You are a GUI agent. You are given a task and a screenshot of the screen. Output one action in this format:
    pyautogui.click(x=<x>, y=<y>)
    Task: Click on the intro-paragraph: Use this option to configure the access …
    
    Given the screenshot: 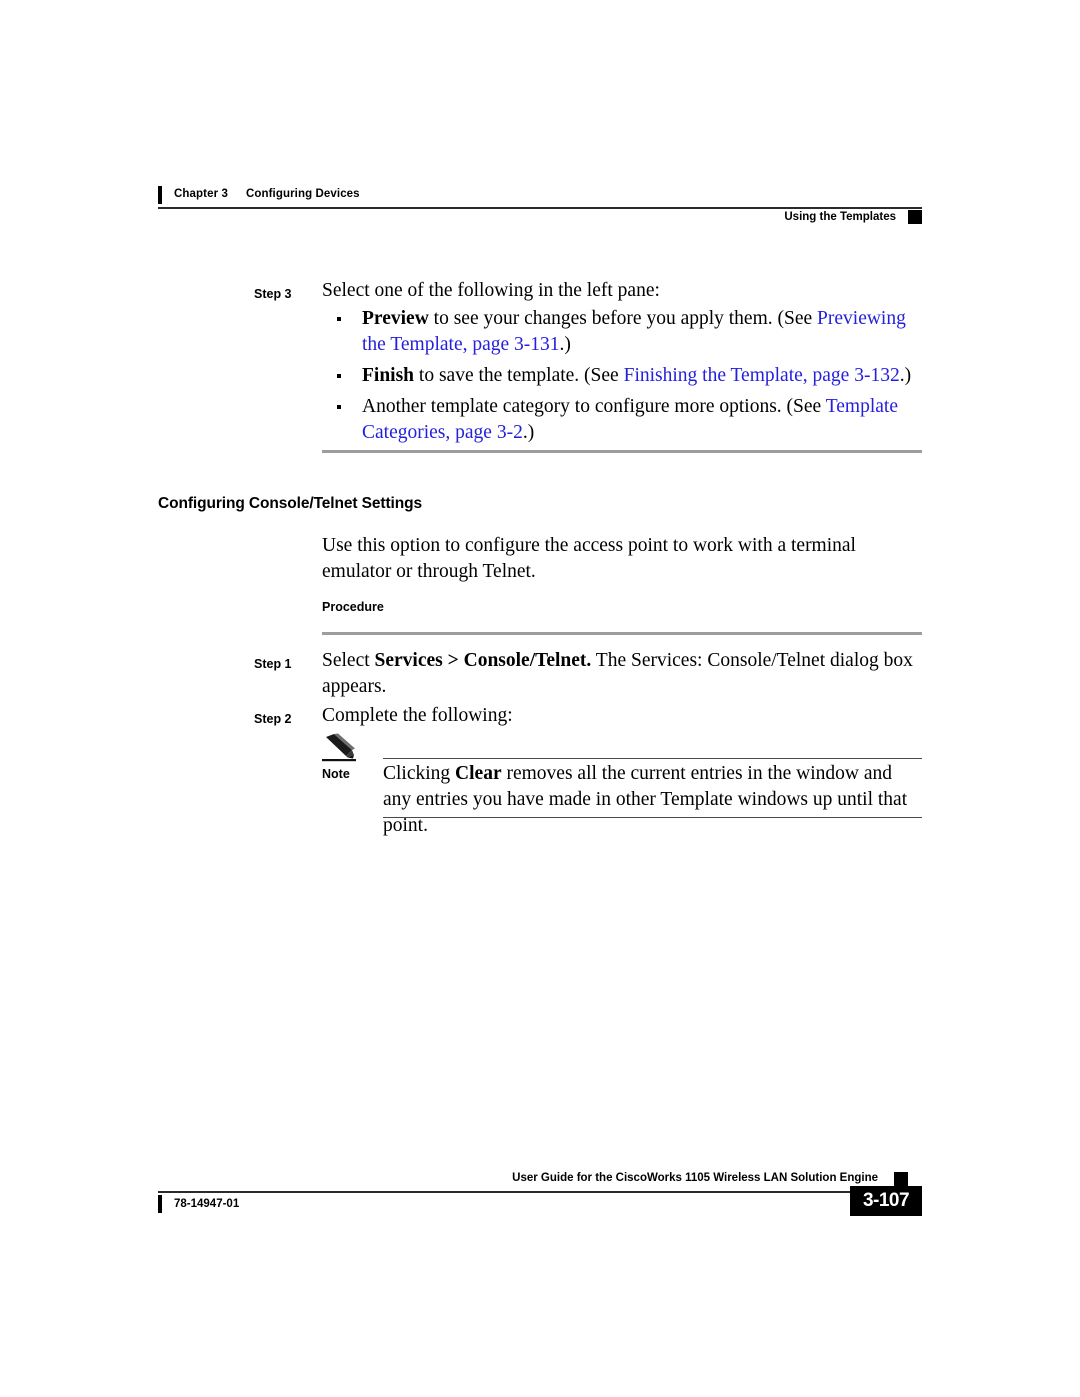 What is the action you would take?
    pyautogui.click(x=589, y=558)
    